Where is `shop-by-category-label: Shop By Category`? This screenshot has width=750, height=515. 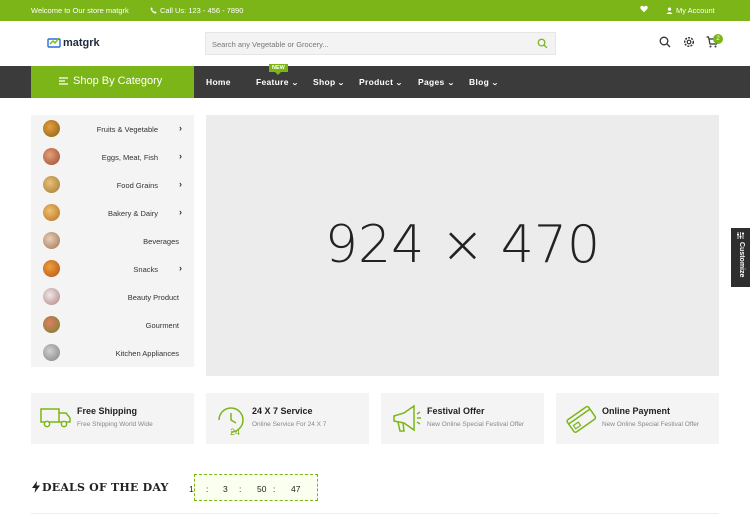 shop-by-category-label: Shop By Category is located at coordinates (118, 81).